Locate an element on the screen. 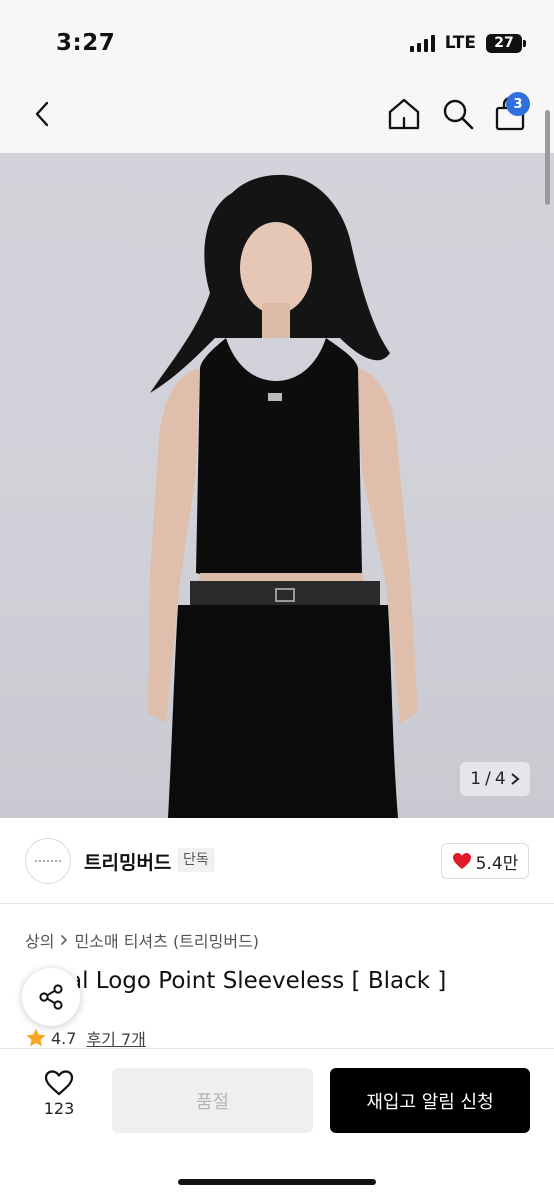  scroll-indicator is located at coordinates (547, 157).